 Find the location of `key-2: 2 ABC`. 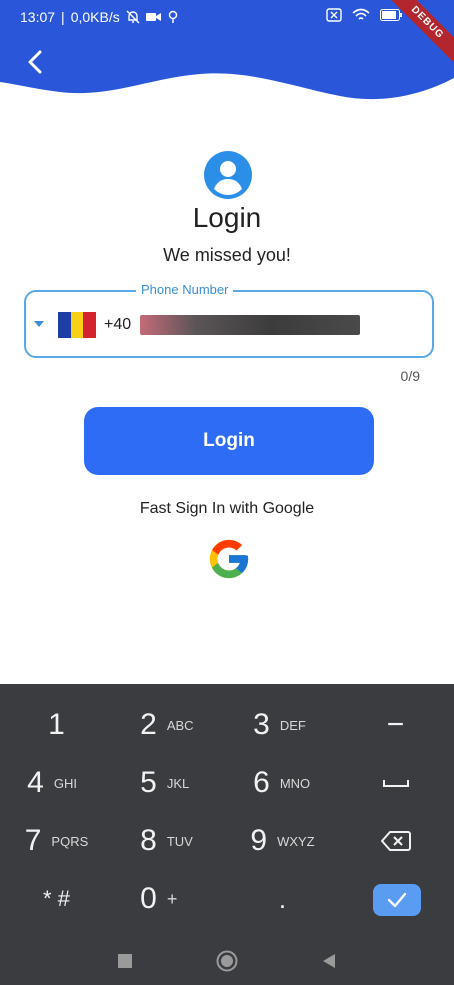

key-2: 2 ABC is located at coordinates (169, 725).